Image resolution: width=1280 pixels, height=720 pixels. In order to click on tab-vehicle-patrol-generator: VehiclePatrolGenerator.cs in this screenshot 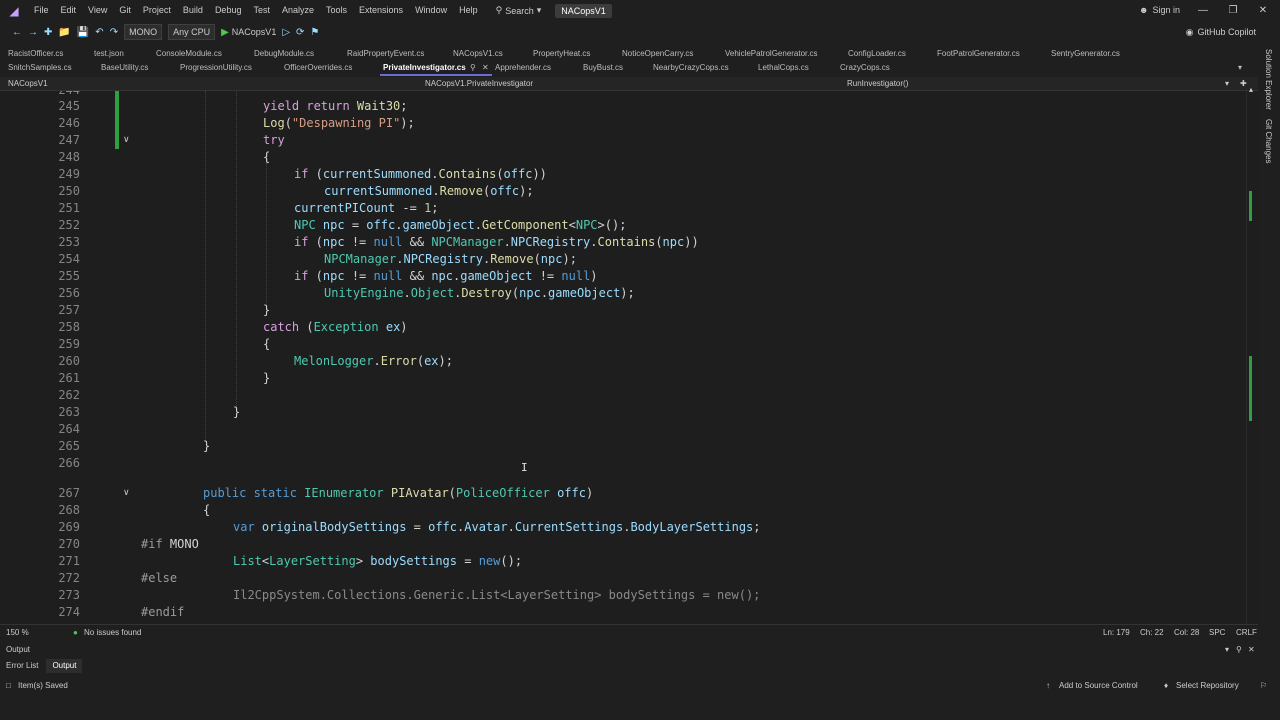, I will do `click(771, 54)`.